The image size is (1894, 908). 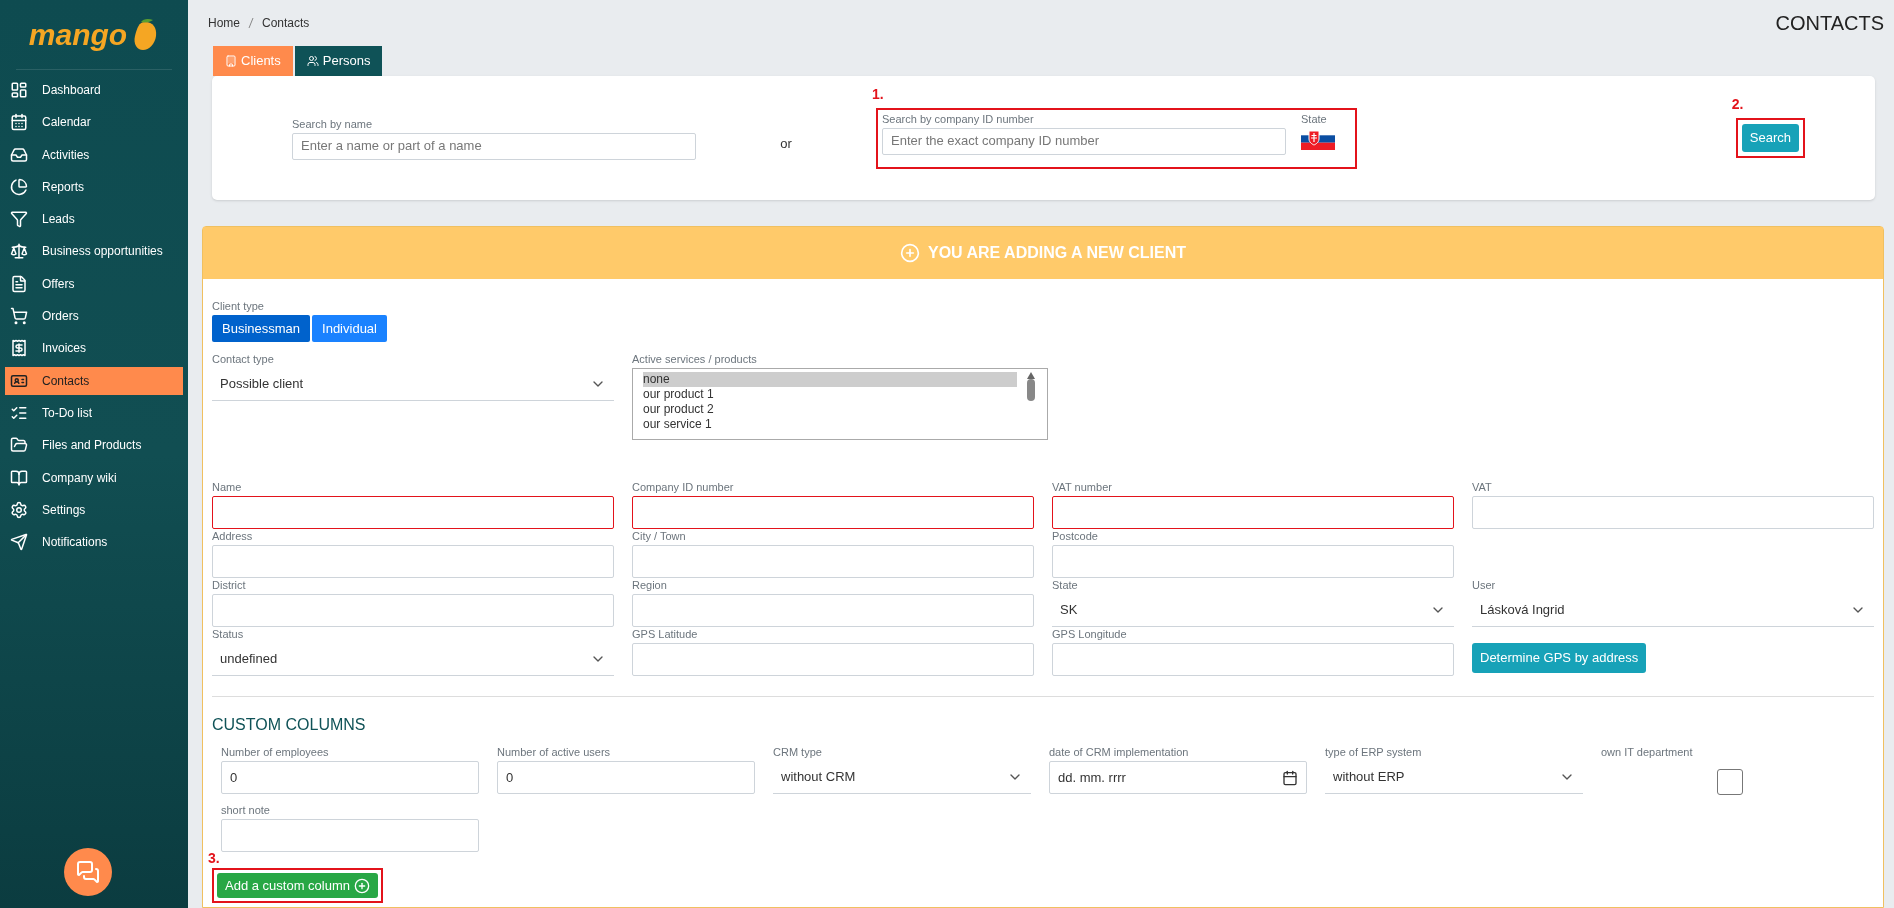 What do you see at coordinates (1484, 585) in the screenshot?
I see `field-label: User` at bounding box center [1484, 585].